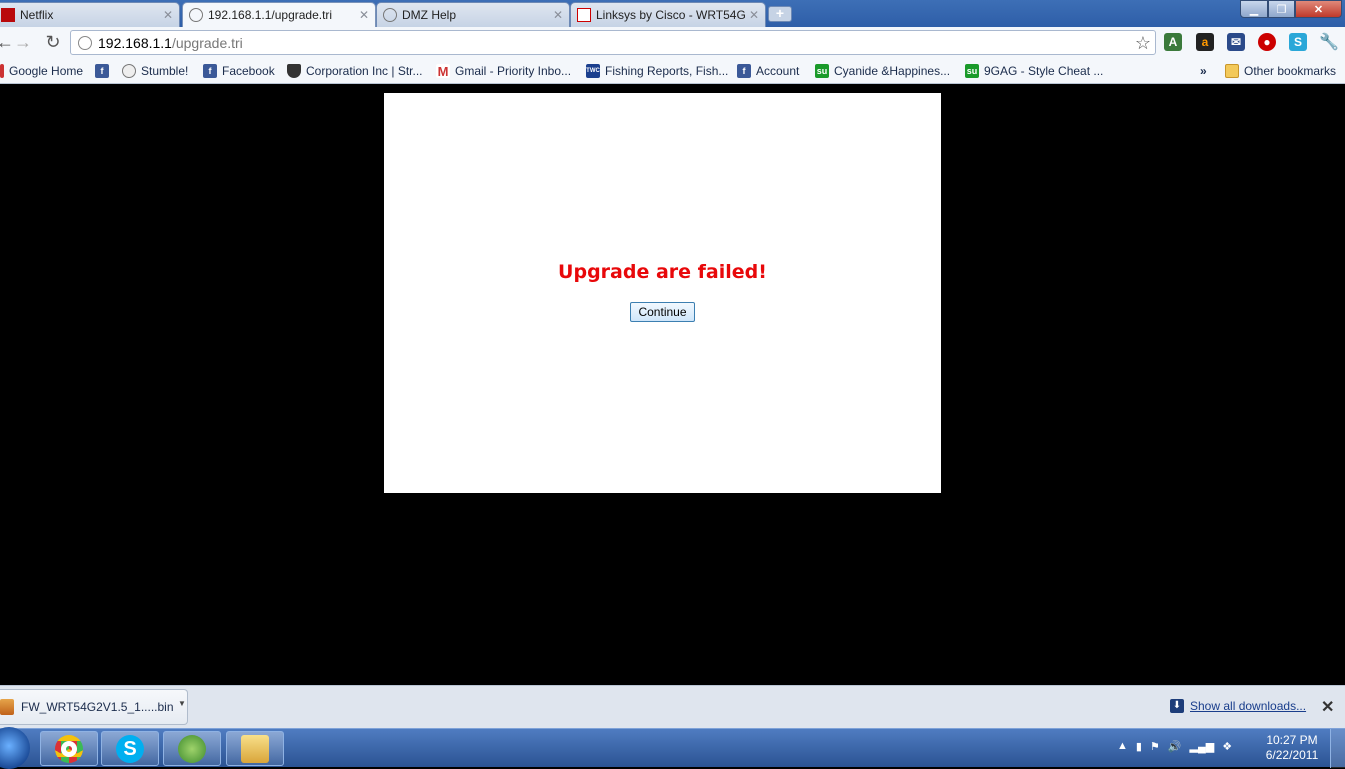 Image resolution: width=1345 pixels, height=769 pixels. Describe the element at coordinates (1143, 43) in the screenshot. I see `bookmark-star-icon: ☆` at that location.